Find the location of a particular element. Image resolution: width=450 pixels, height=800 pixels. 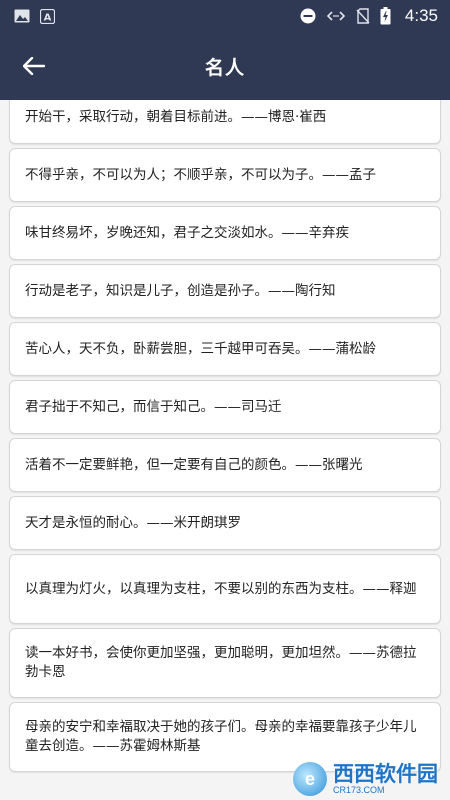

quote-card: 读一本好书，会使你更加坚强，更加聪明，更加坦然。——苏德拉勃卡恩 is located at coordinates (225, 663).